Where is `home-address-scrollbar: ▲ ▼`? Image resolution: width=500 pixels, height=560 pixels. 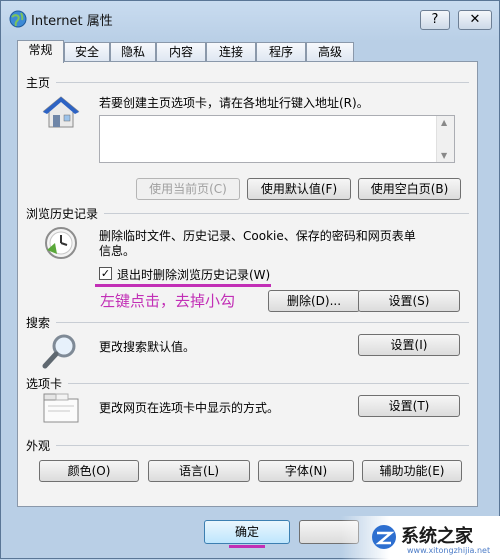
home-address-scrollbar: ▲ ▼ is located at coordinates (445, 139).